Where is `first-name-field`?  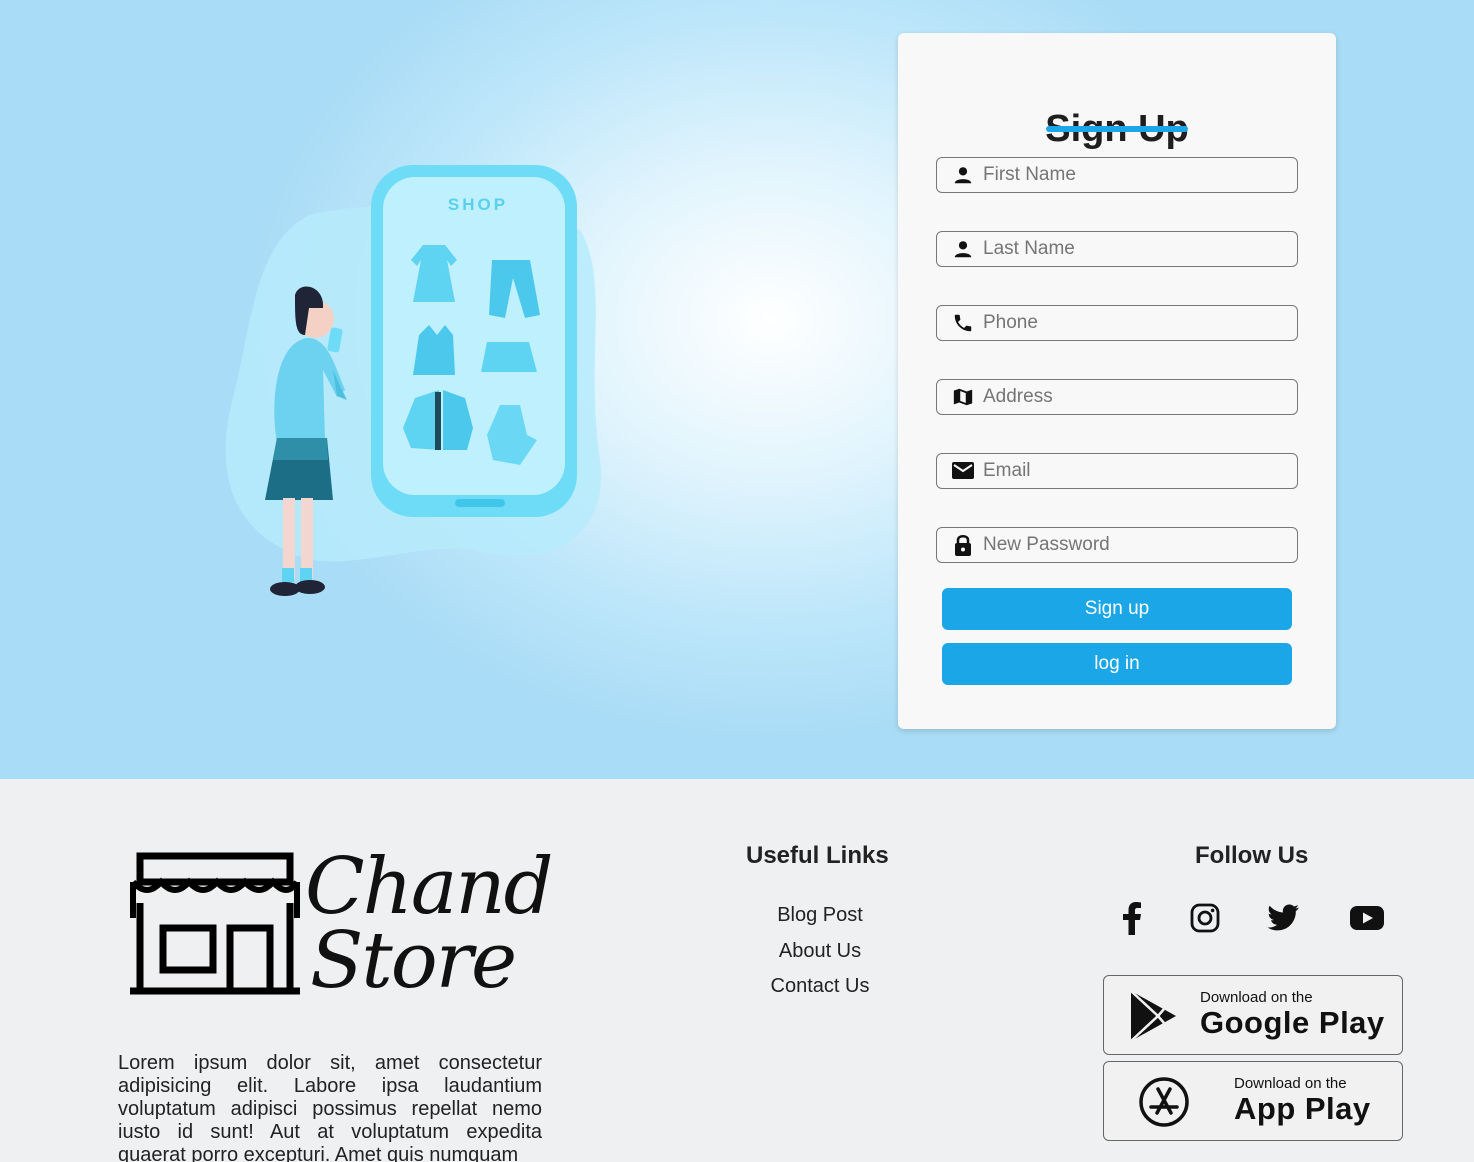 first-name-field is located at coordinates (1117, 175).